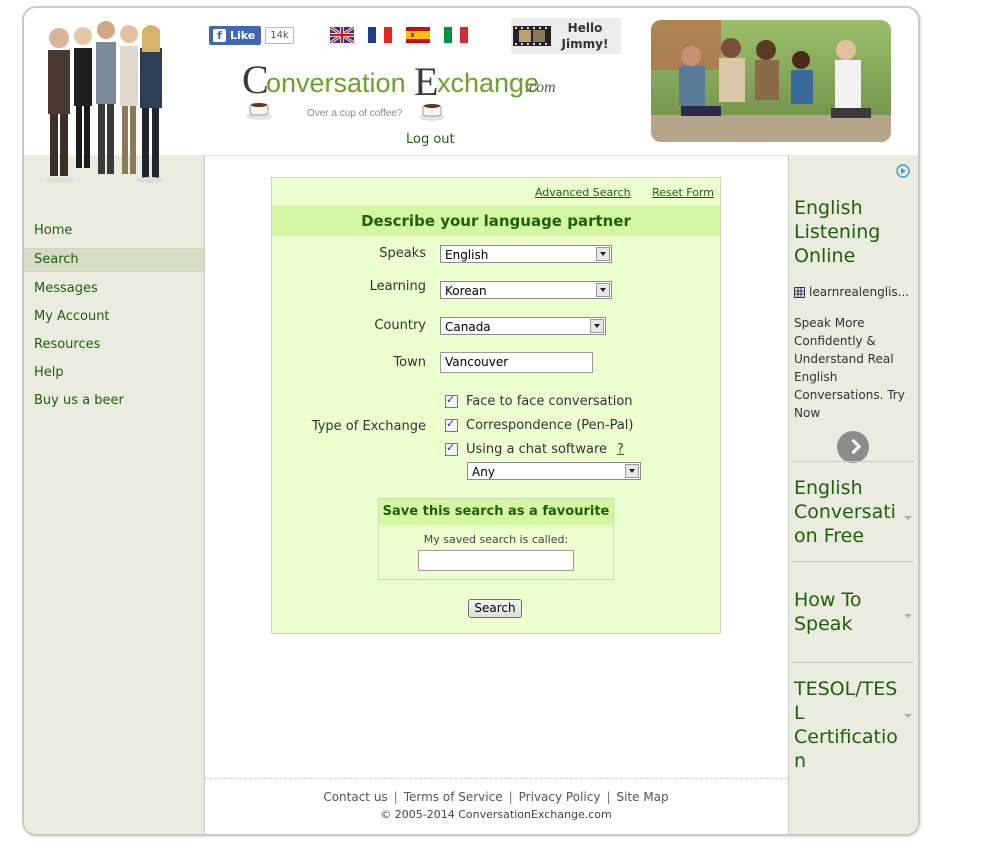 The height and width of the screenshot is (862, 1004). What do you see at coordinates (496, 778) in the screenshot?
I see `footer-divider` at bounding box center [496, 778].